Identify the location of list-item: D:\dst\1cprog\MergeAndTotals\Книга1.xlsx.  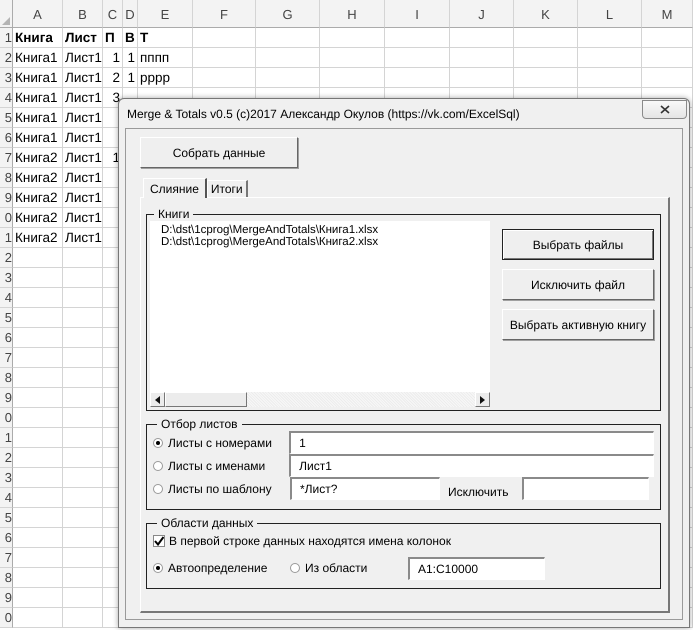
(325, 230).